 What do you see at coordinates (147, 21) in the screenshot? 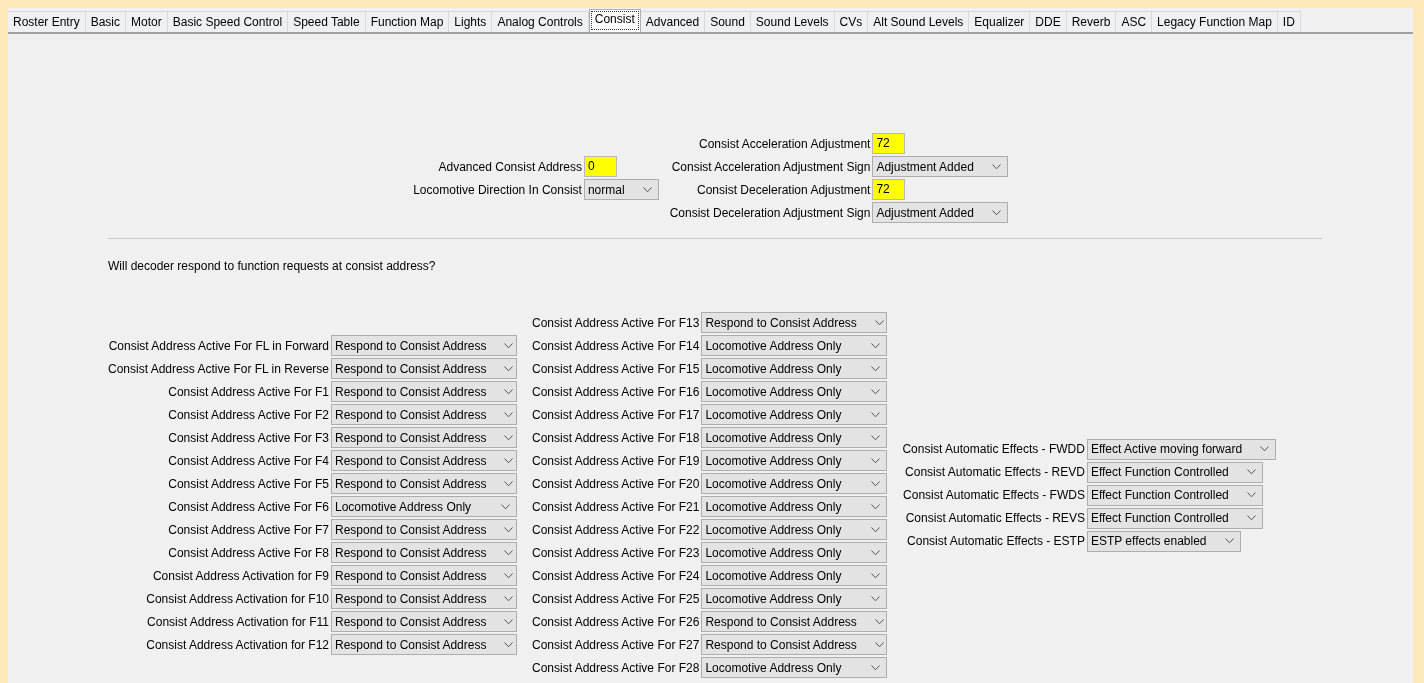
I see `tab: Motor` at bounding box center [147, 21].